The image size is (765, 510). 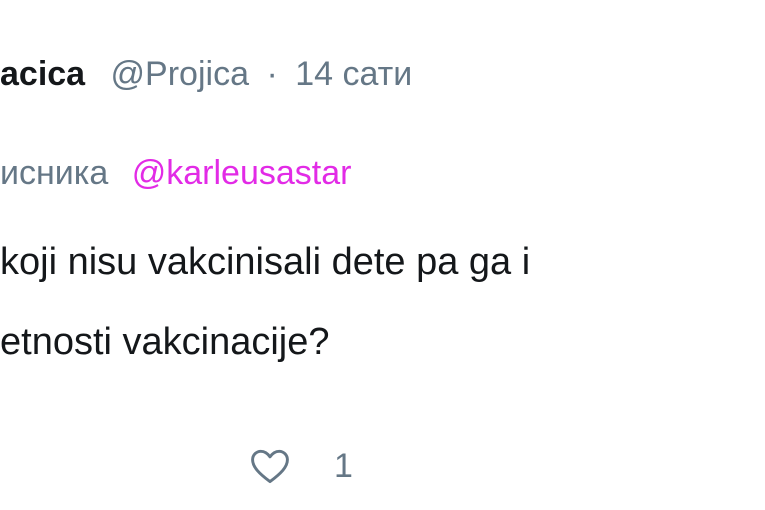 I want to click on tweet-actions: 1, so click(x=300, y=466).